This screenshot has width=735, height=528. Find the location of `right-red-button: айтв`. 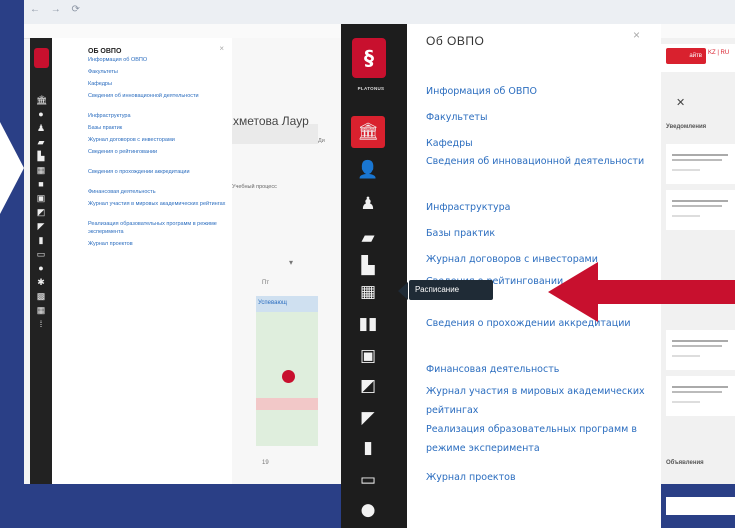

right-red-button: айтв is located at coordinates (686, 56).